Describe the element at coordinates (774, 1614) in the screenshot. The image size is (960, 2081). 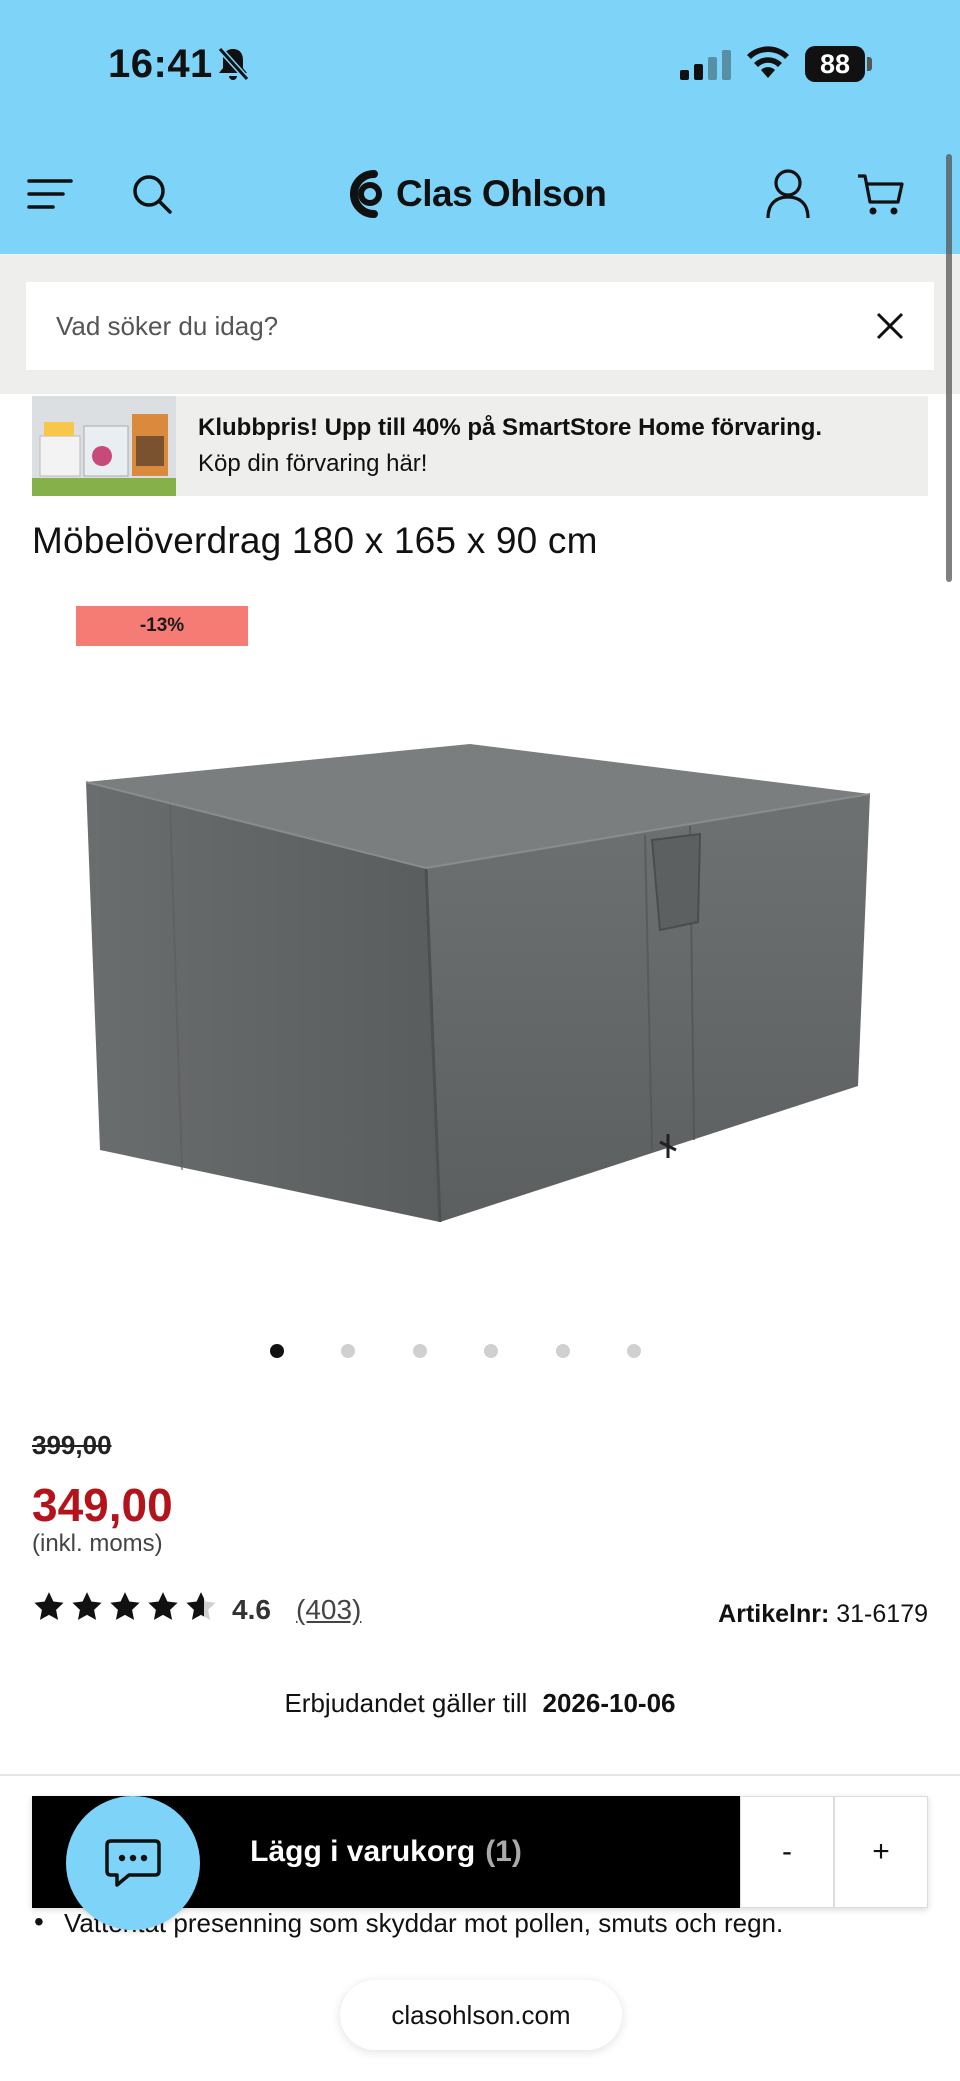
I see `article-label: Artikelnr:` at that location.